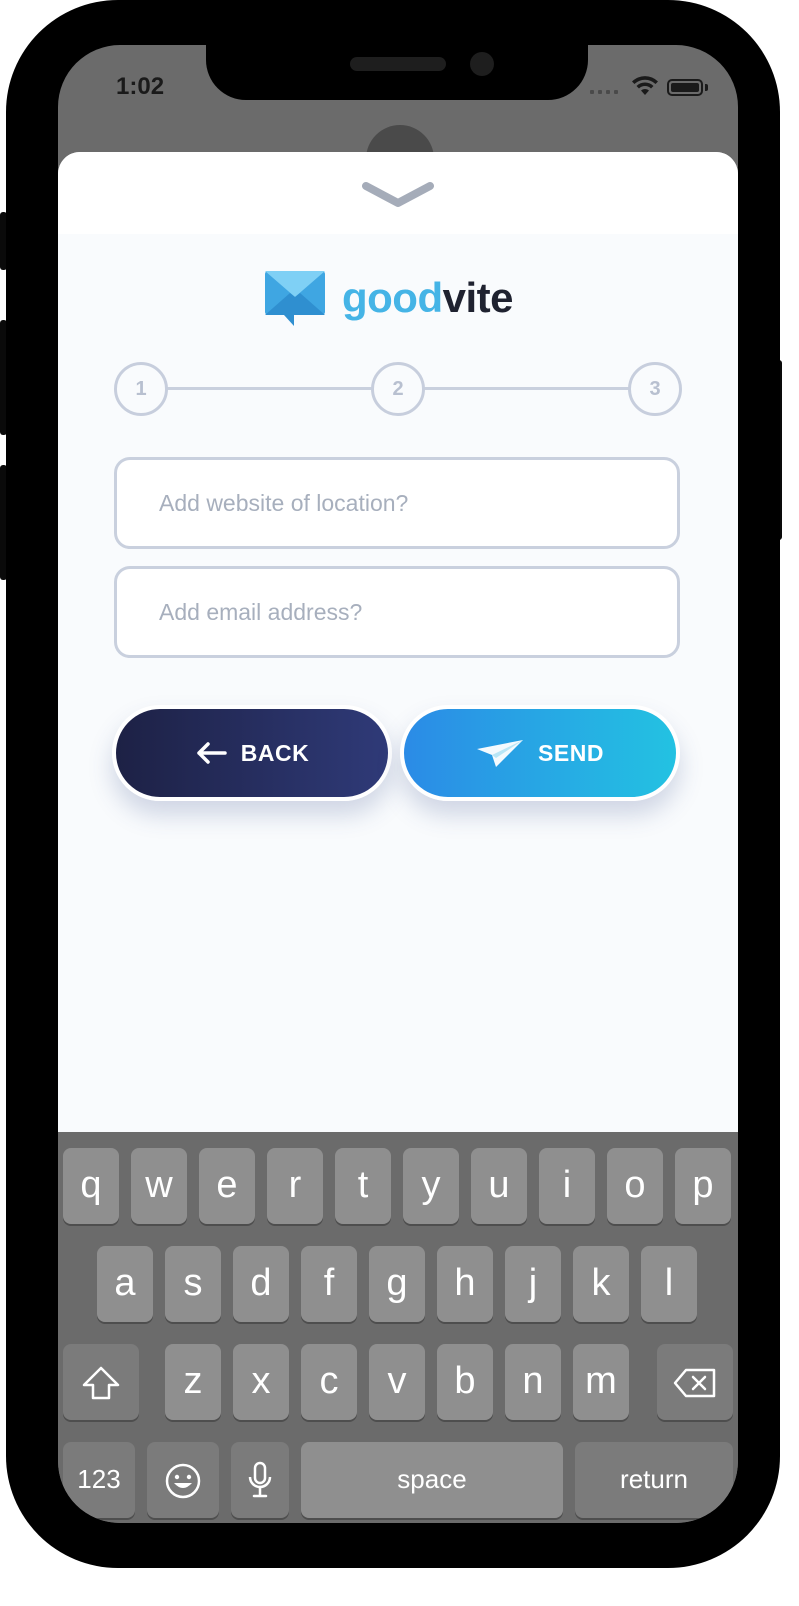 This screenshot has height=1606, width=799. I want to click on email-field, so click(397, 612).